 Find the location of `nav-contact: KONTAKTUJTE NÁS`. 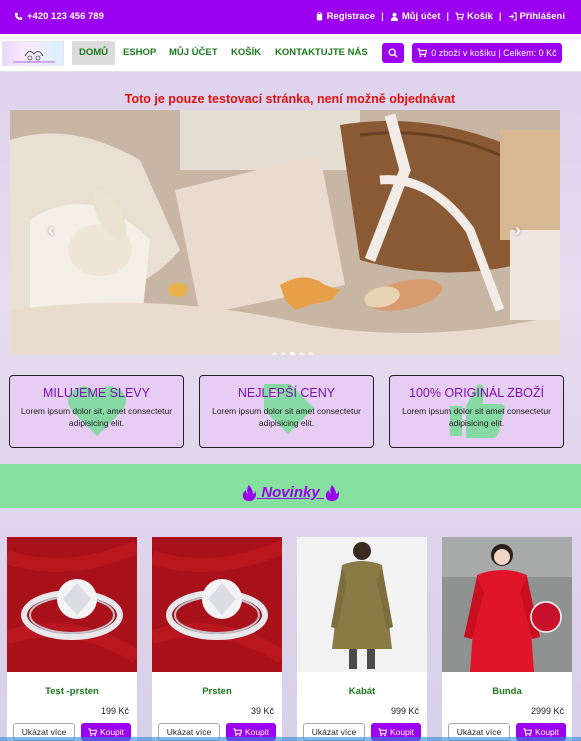

nav-contact: KONTAKTUJTE NÁS is located at coordinates (321, 53).